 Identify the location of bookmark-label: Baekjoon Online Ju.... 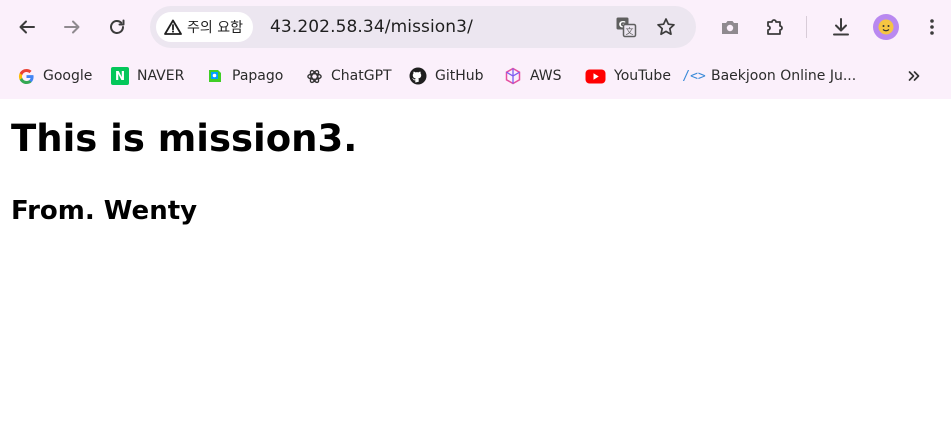
(784, 76).